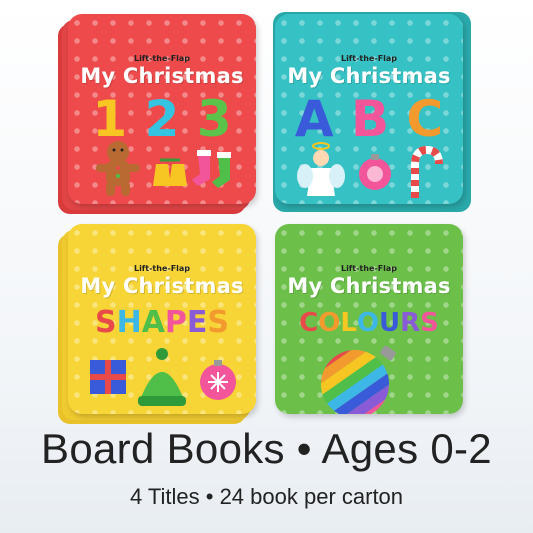 This screenshot has height=533, width=533. What do you see at coordinates (162, 319) in the screenshot?
I see `book-cover-shapes: Lift-the-Flap My Christmas SHAPES` at bounding box center [162, 319].